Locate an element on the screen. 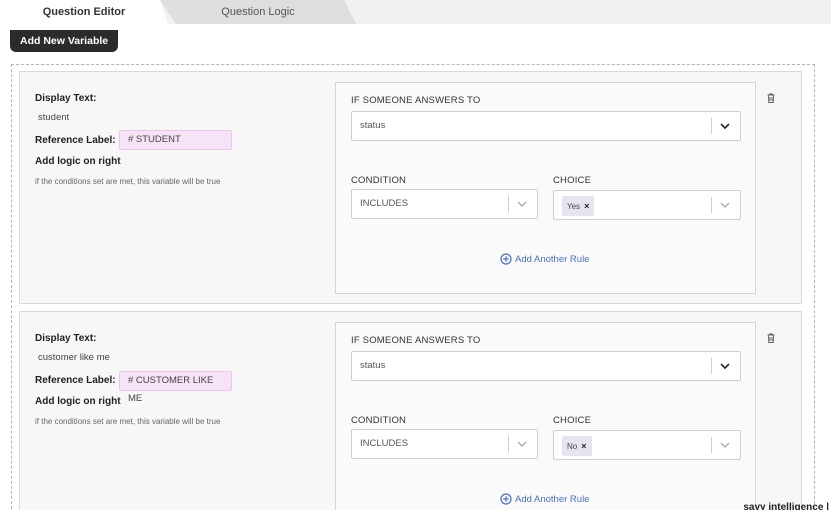  tab-bar: Question Editor Question Logic is located at coordinates (415, 12).